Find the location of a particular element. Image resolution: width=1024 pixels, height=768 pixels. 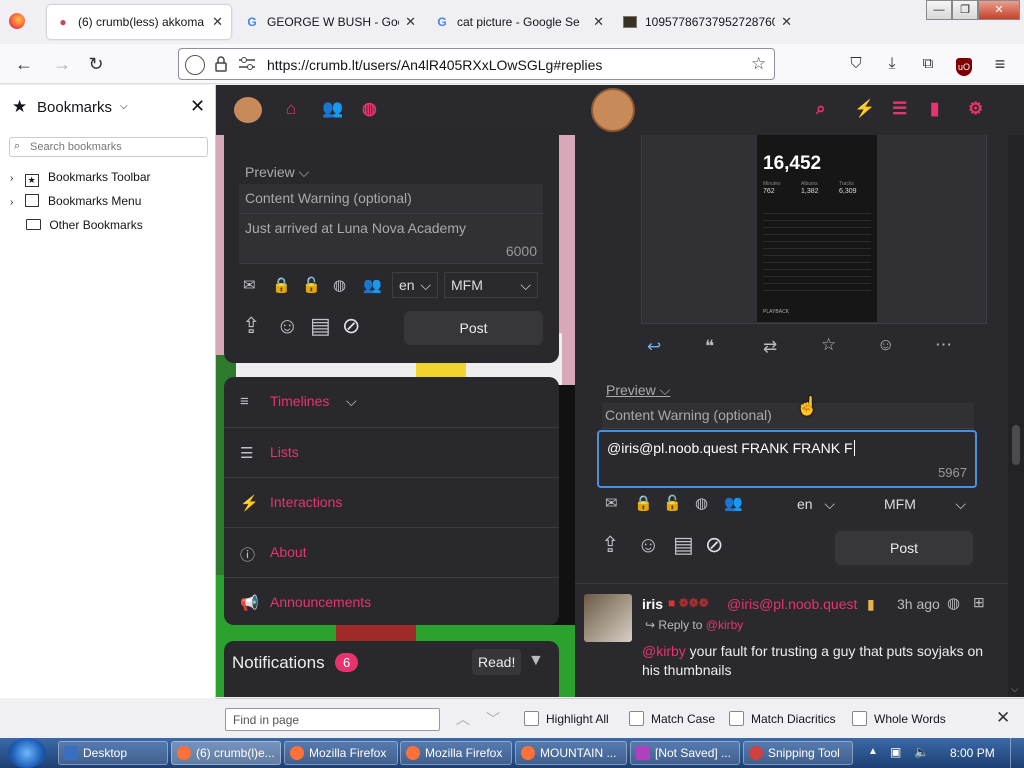

taskbar-firefox-2: Mozilla Firefox is located at coordinates (456, 753).